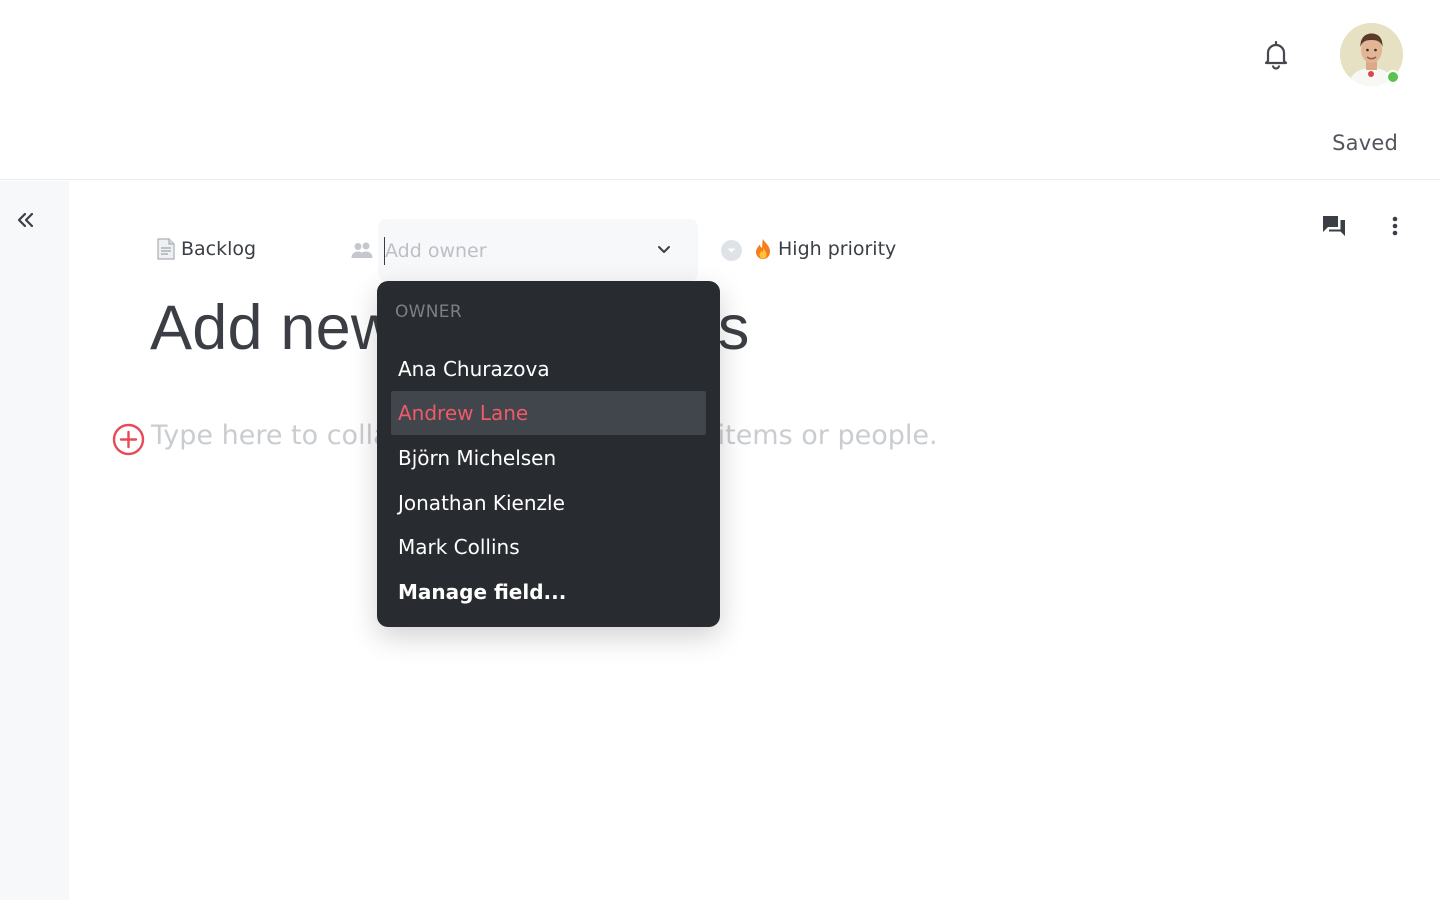  Describe the element at coordinates (34, 540) in the screenshot. I see `left-rail` at that location.